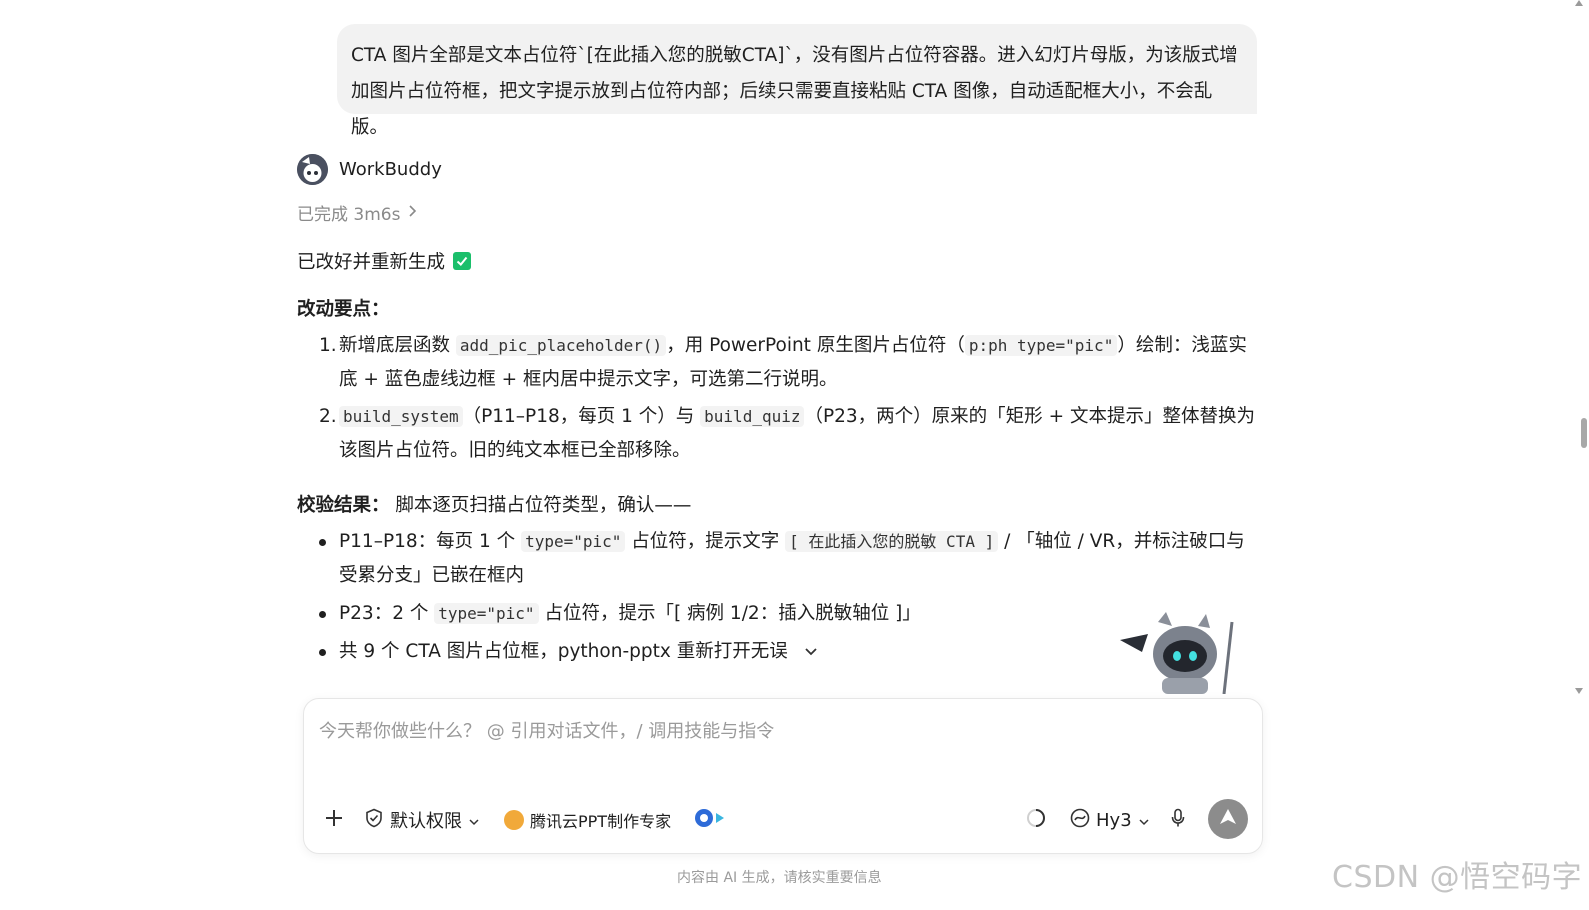 The height and width of the screenshot is (910, 1589). I want to click on microphone-icon, so click(1178, 820).